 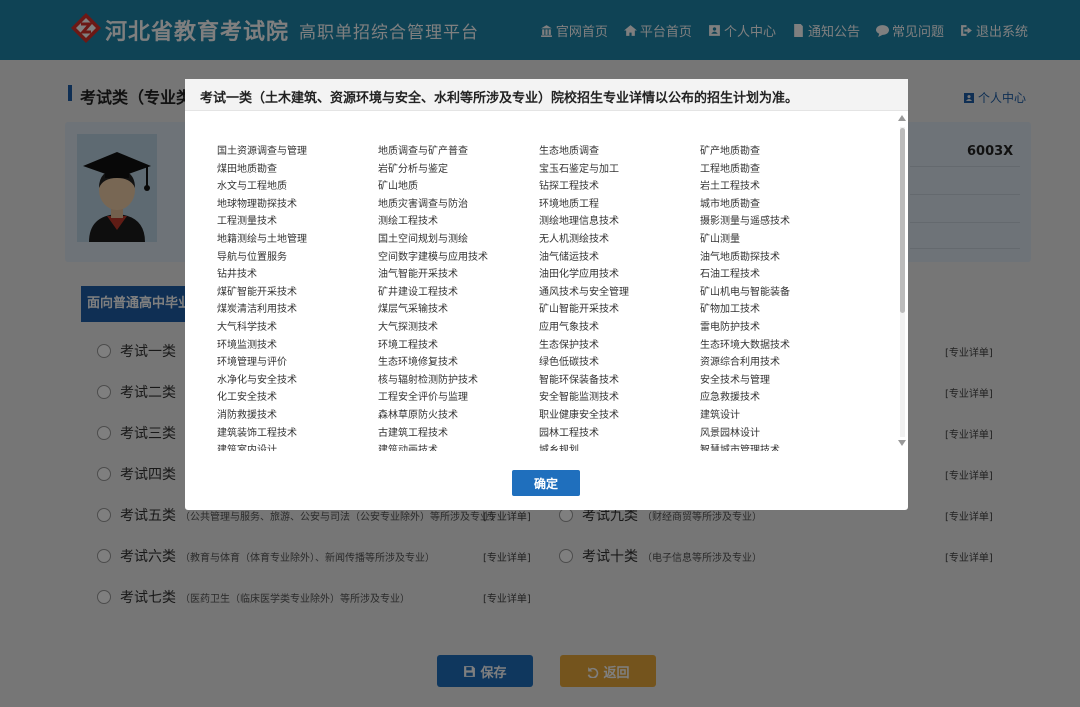 I want to click on major-item: 生态地质调查, so click(x=619, y=152).